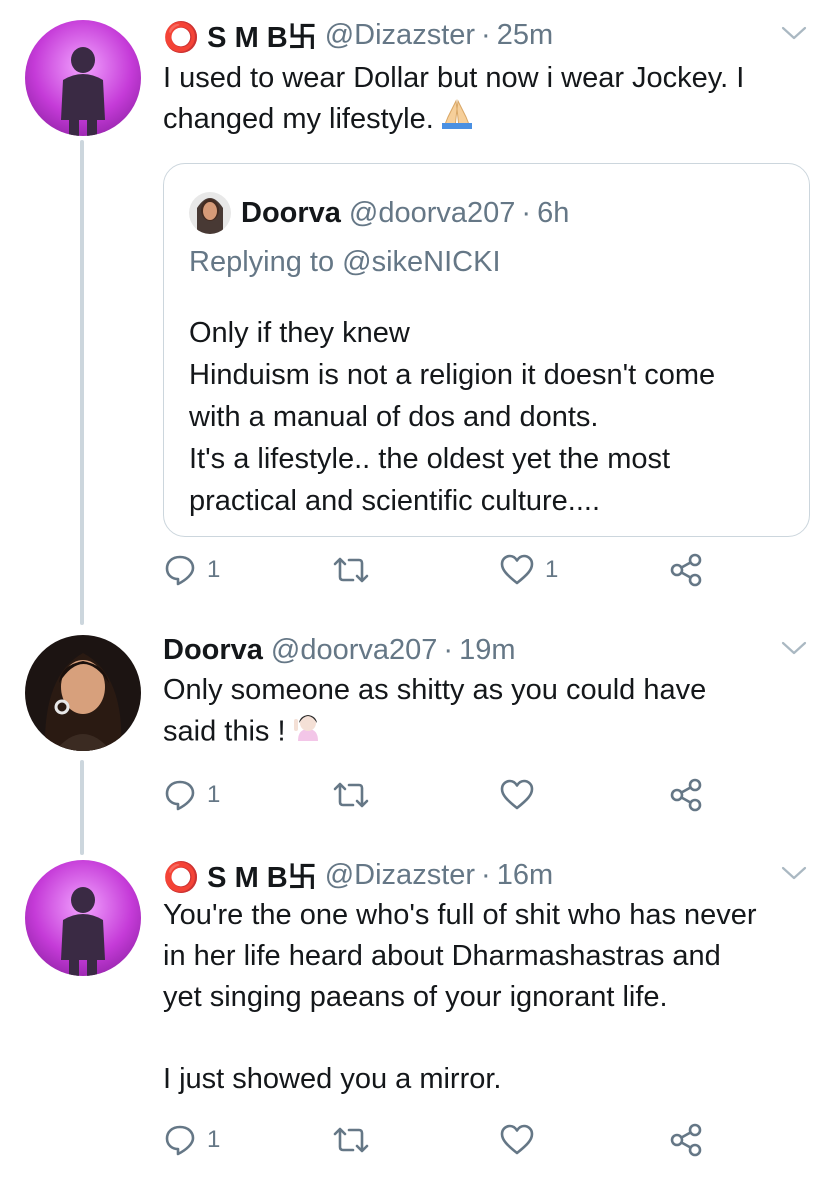  I want to click on tweet-actions: 1 1, so click(443, 570).